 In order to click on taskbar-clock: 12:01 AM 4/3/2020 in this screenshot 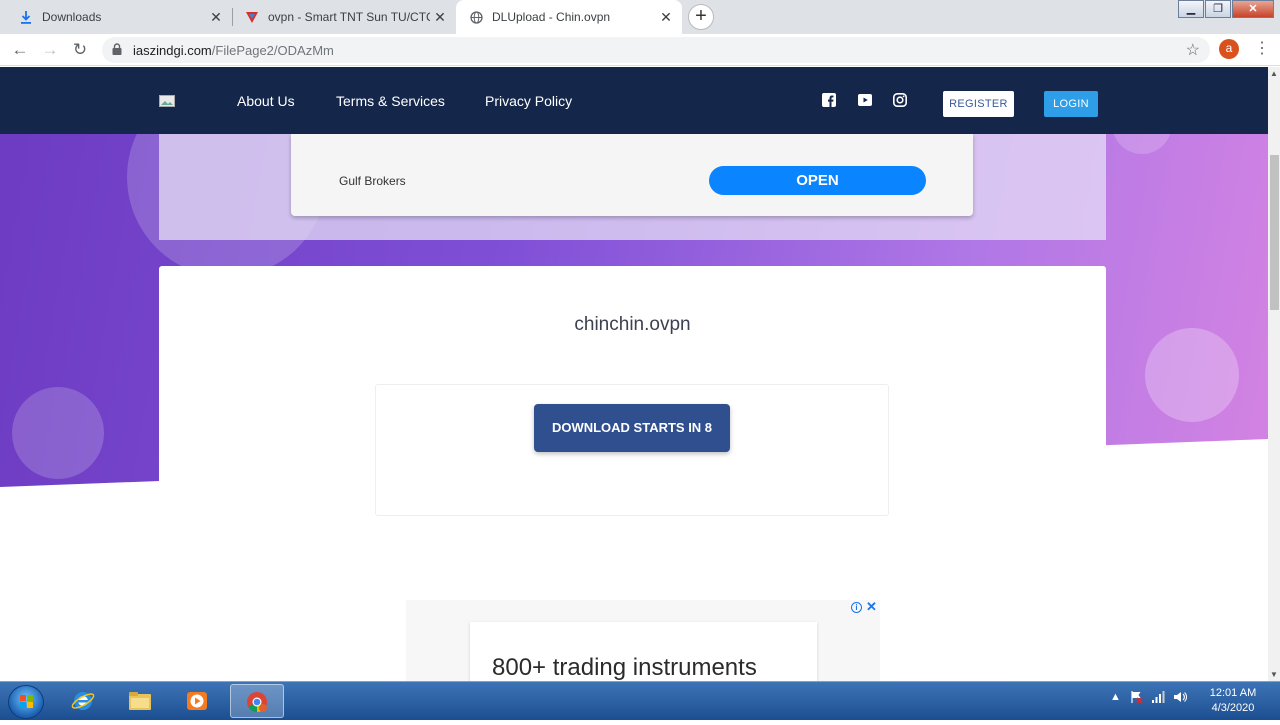, I will do `click(1233, 701)`.